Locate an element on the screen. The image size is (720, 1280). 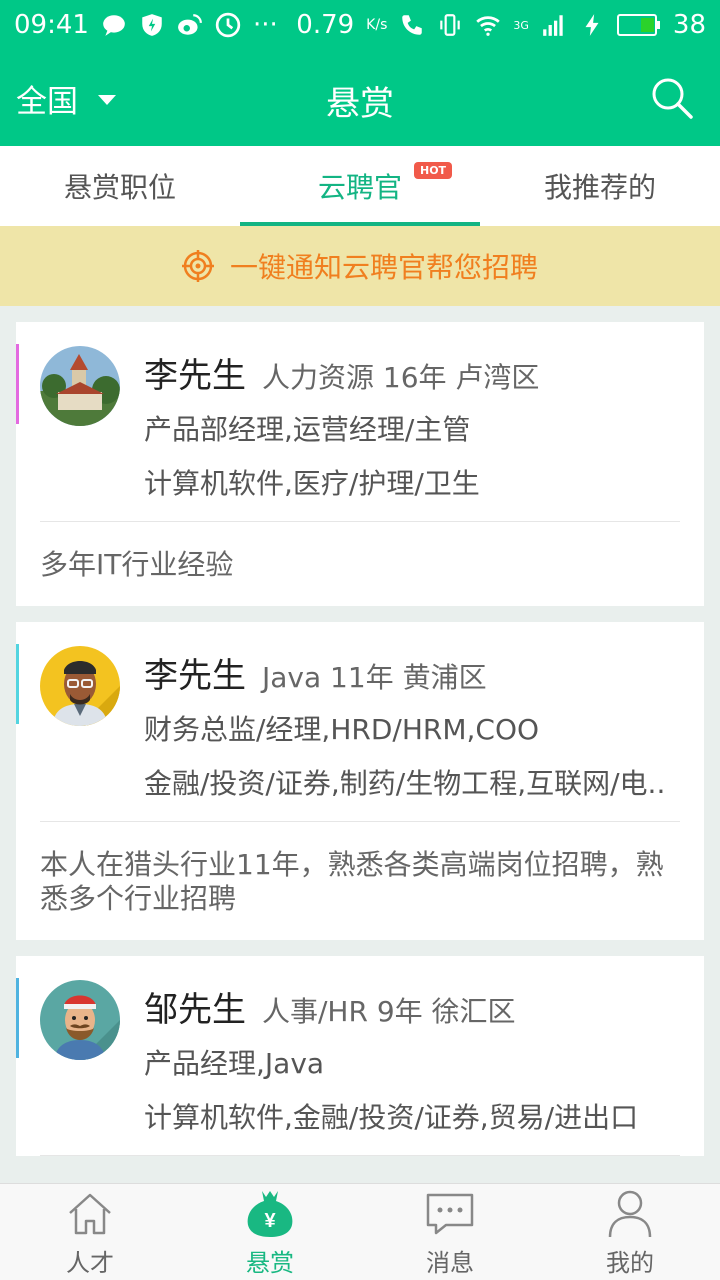
nav-bounty: ¥ 悬赏 is located at coordinates (270, 1232).